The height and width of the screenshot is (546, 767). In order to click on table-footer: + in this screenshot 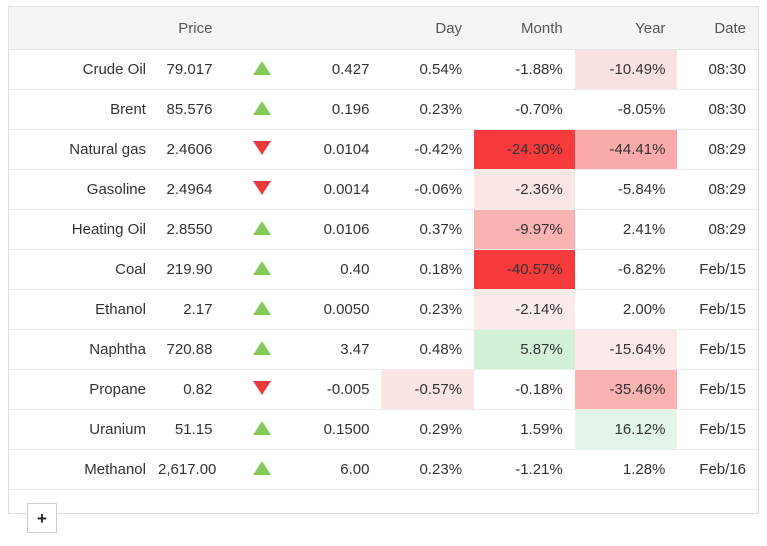, I will do `click(383, 518)`.